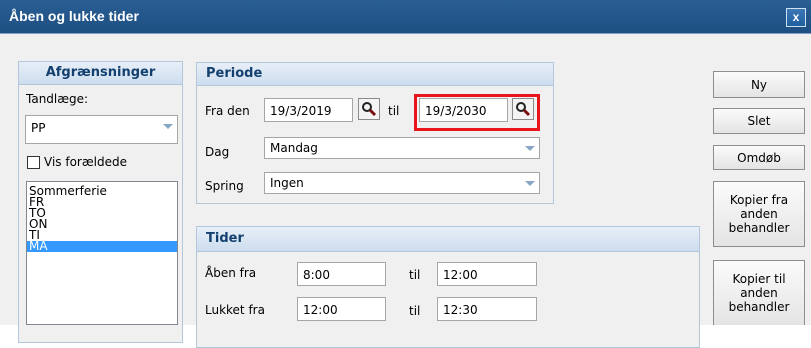 The height and width of the screenshot is (348, 811). I want to click on spring-select: Ingen, so click(402, 183).